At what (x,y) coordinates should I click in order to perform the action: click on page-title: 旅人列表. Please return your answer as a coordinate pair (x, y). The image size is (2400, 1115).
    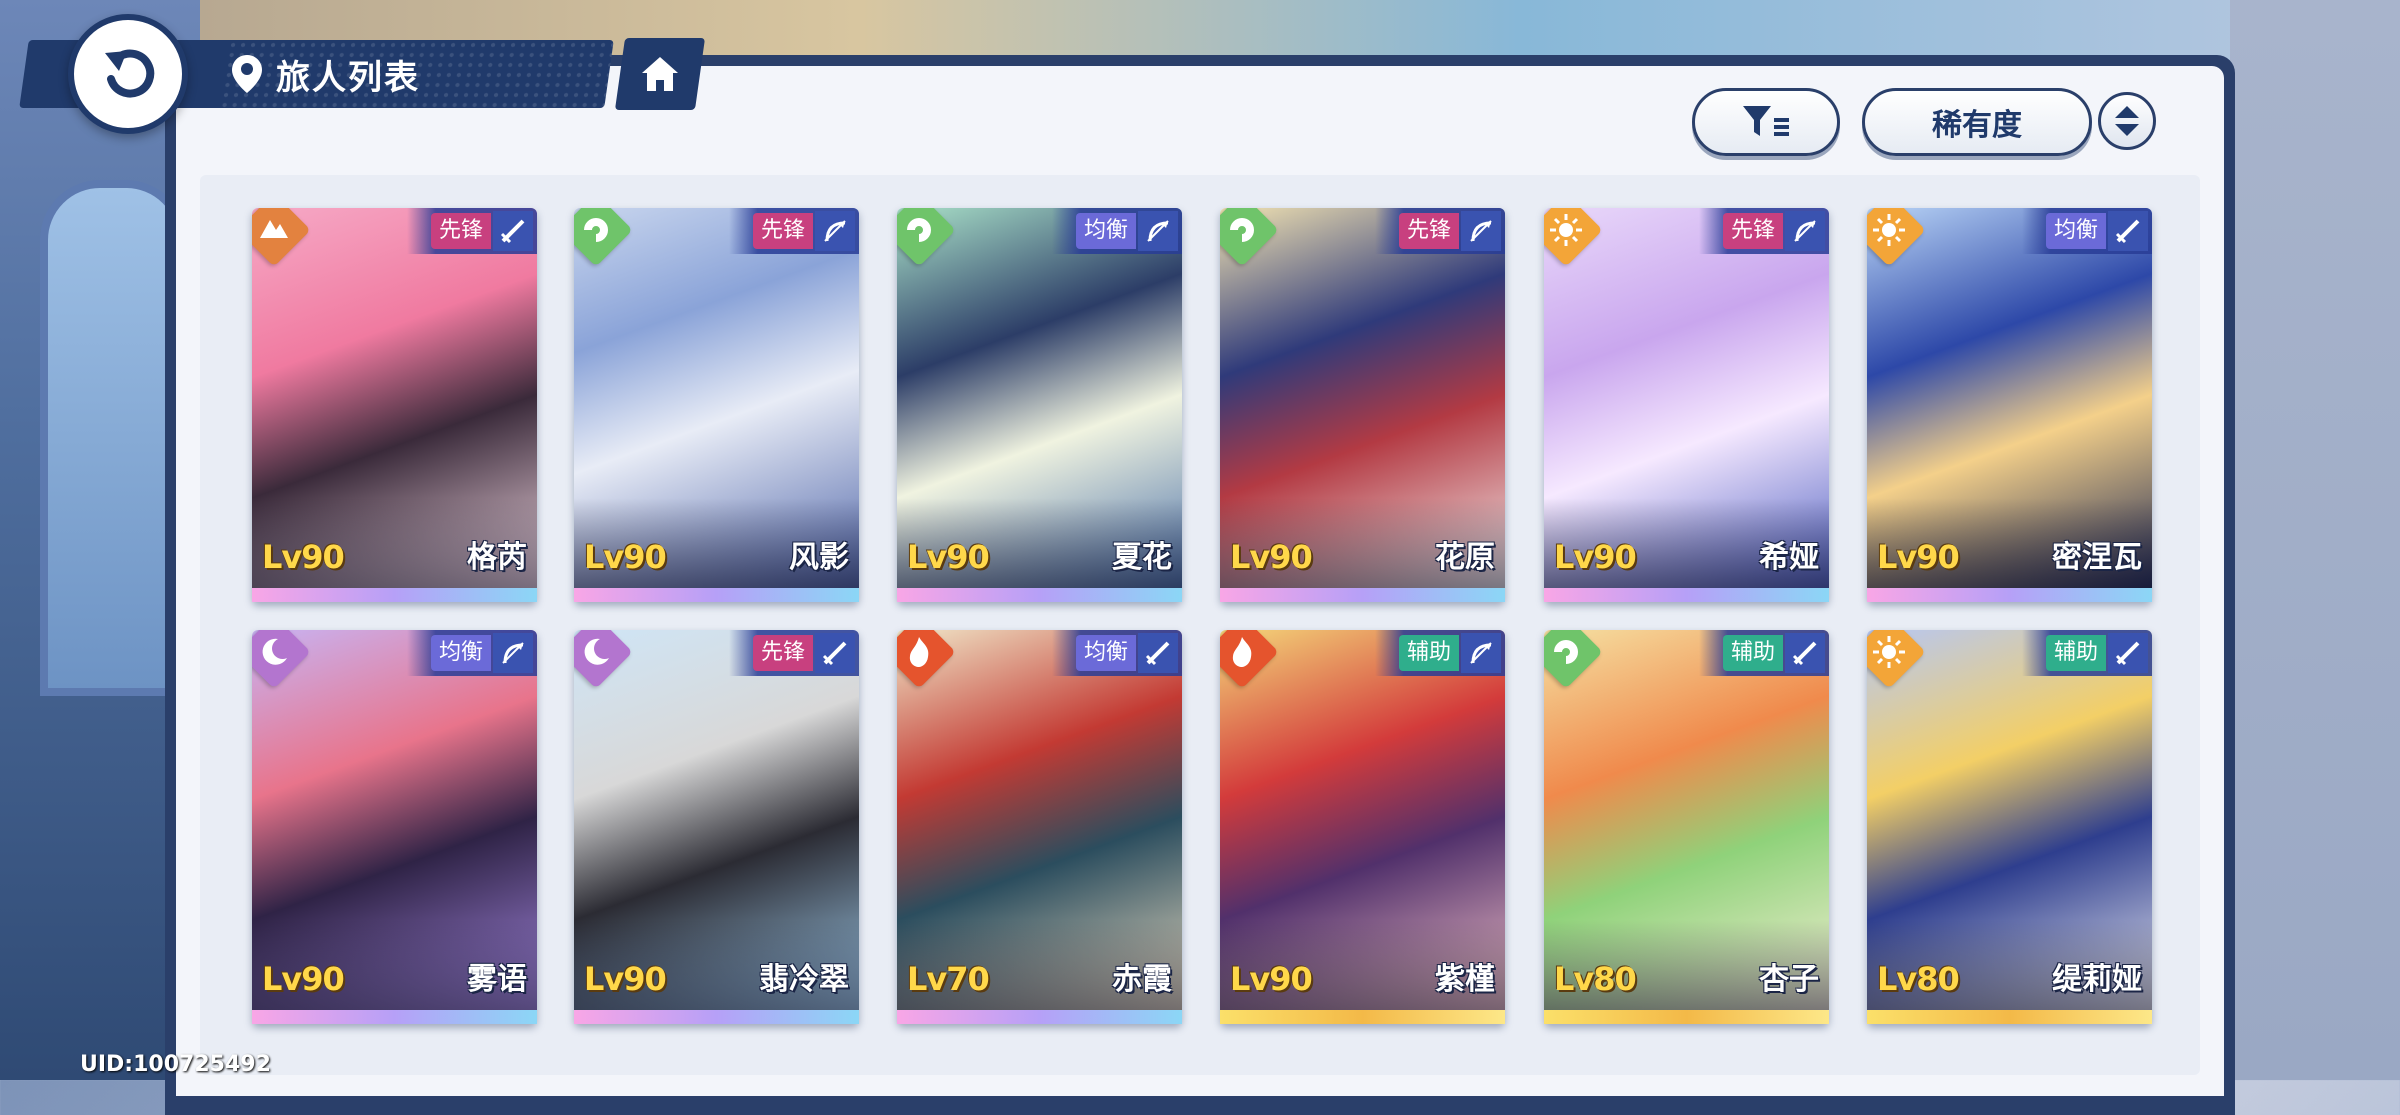
    Looking at the image, I should click on (348, 77).